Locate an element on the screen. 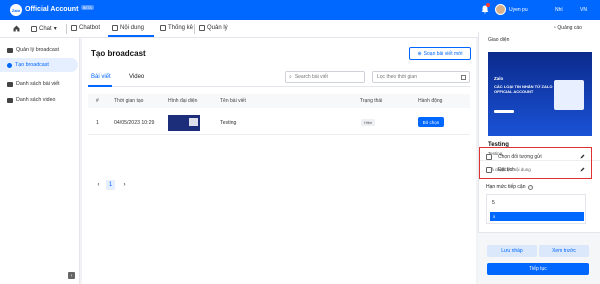 Image resolution: width=600 pixels, height=284 pixels. calendar-icon is located at coordinates (463, 77).